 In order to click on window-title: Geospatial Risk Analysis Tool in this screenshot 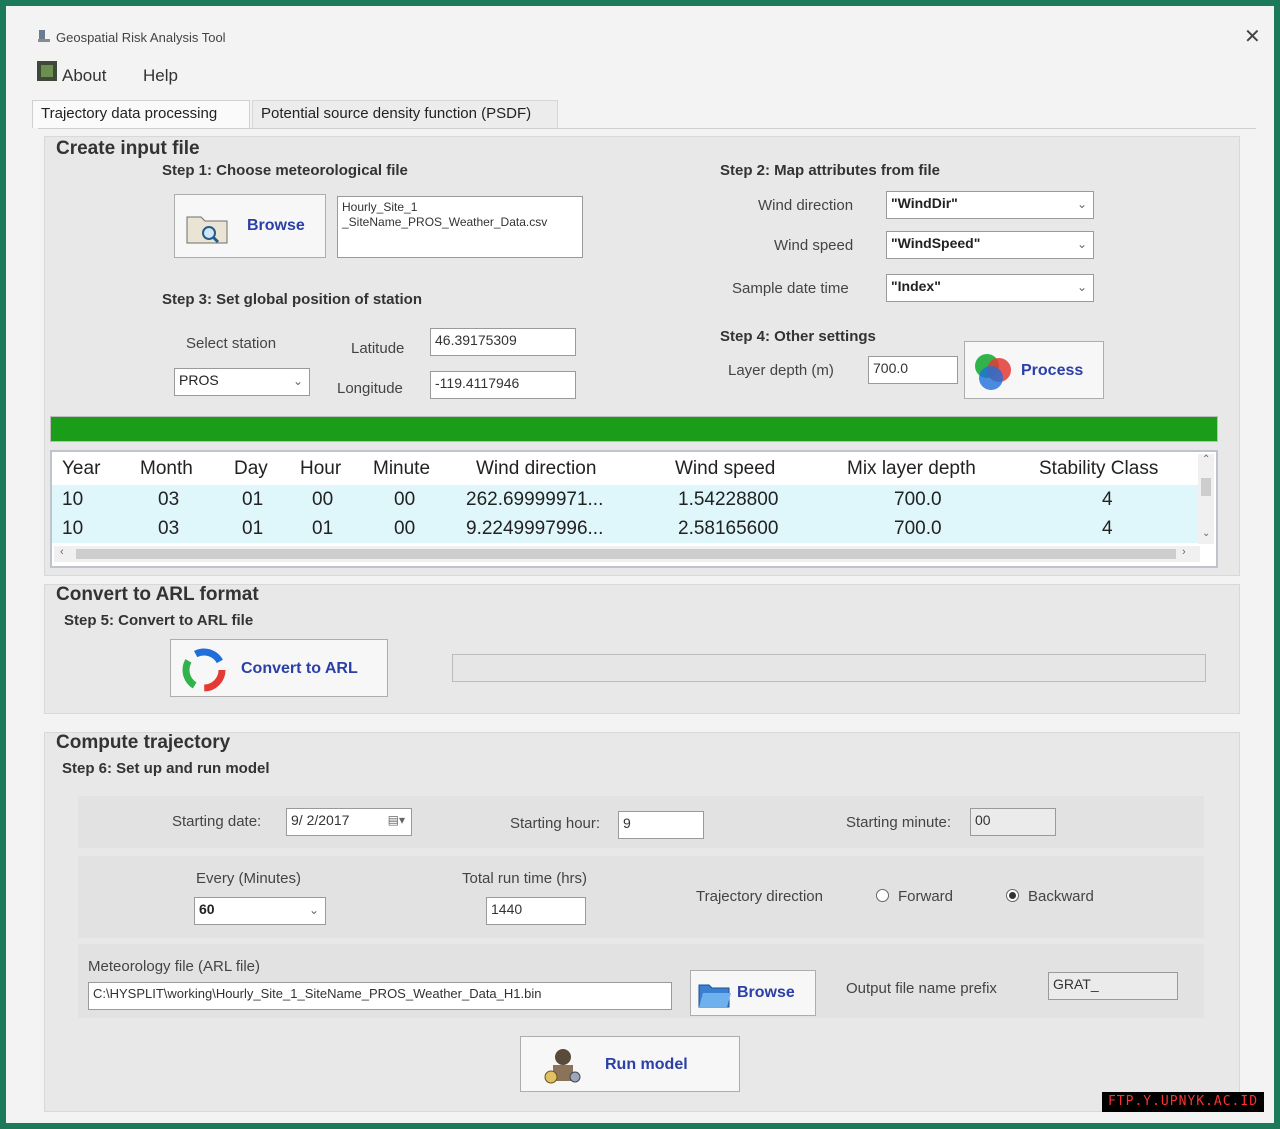, I will do `click(141, 37)`.